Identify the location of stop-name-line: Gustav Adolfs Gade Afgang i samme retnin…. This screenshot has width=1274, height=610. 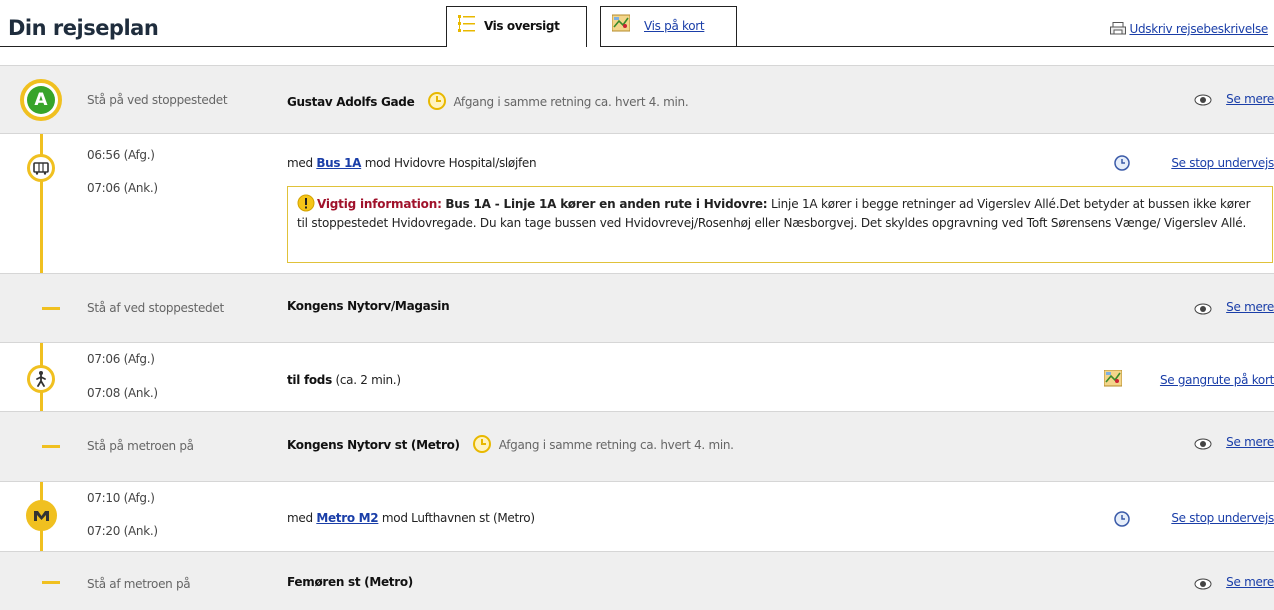
(488, 101).